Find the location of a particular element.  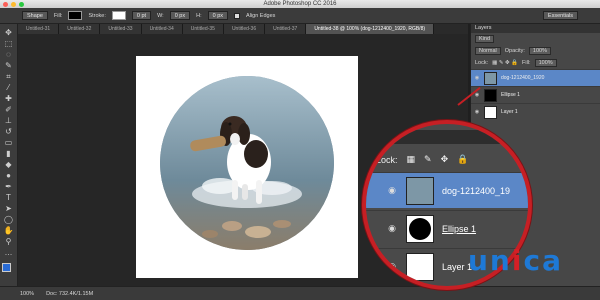

tab-untitled-33: Untitled-33 is located at coordinates (121, 29).